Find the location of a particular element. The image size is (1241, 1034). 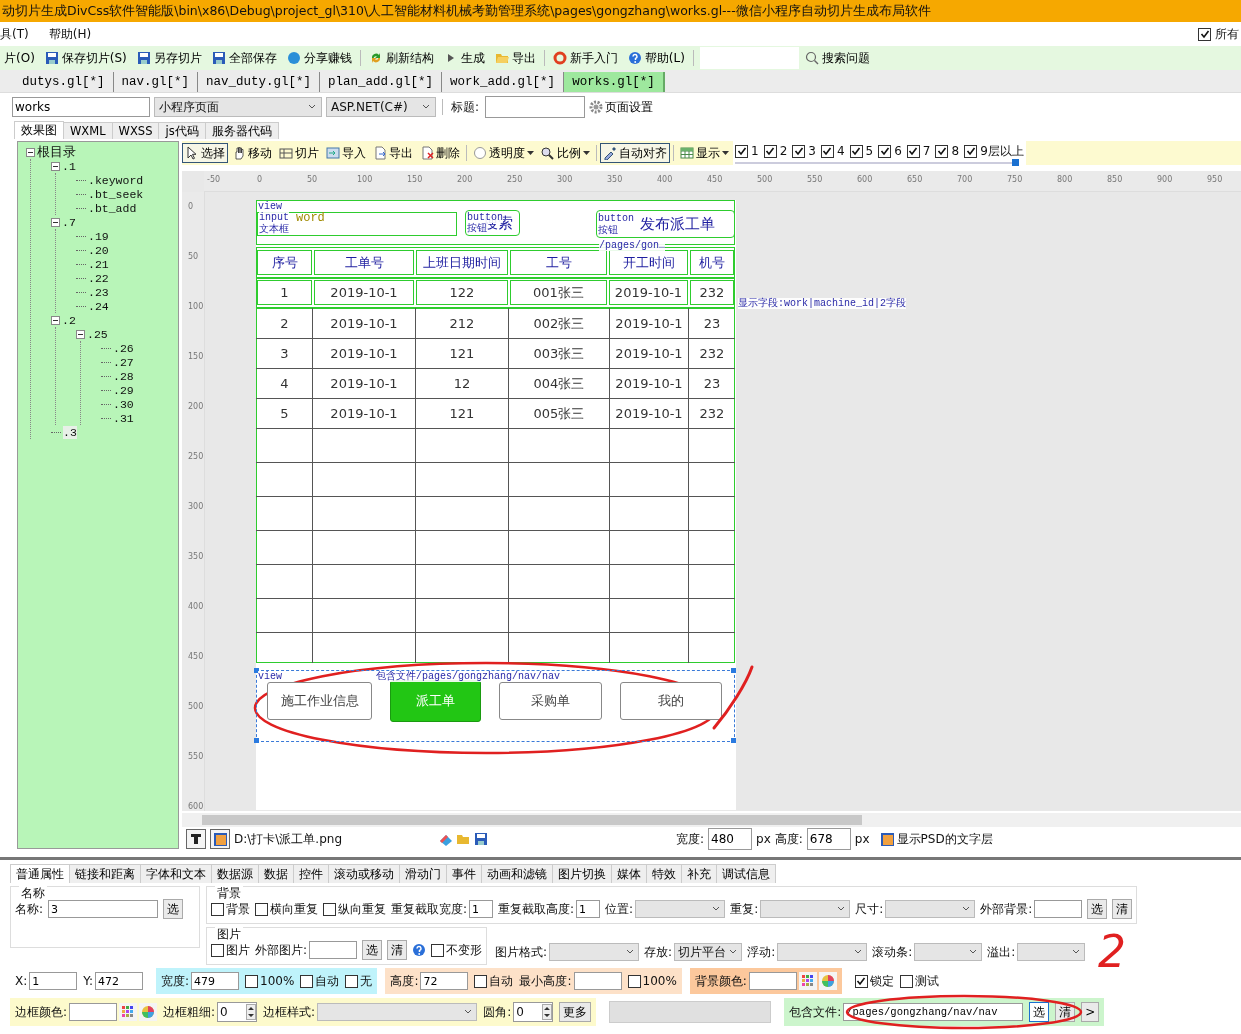

toolbar-button: 导出 is located at coordinates (515, 58).